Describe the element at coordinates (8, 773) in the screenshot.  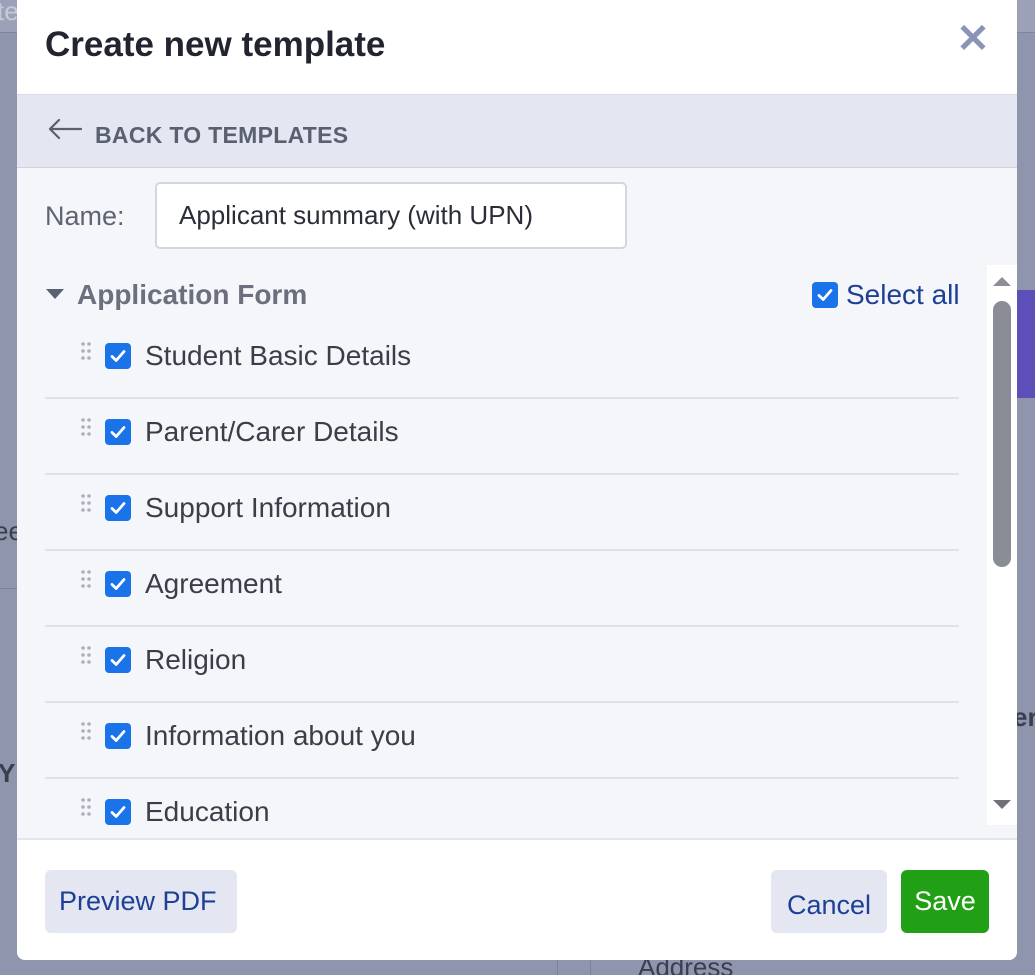
I see `background-text: Y` at that location.